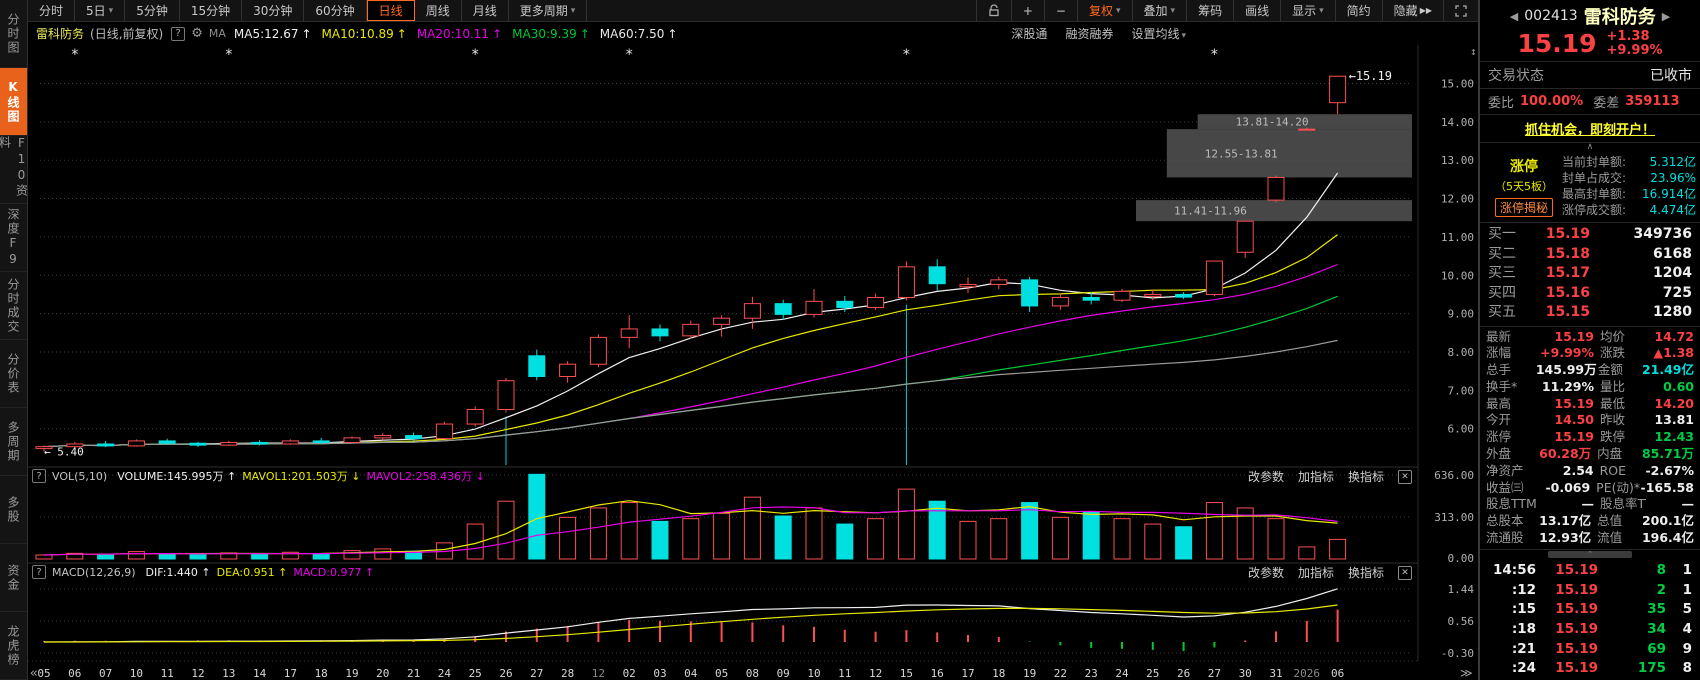  What do you see at coordinates (1104, 10) in the screenshot?
I see `toolbar-button-复权: 复权 ▾` at bounding box center [1104, 10].